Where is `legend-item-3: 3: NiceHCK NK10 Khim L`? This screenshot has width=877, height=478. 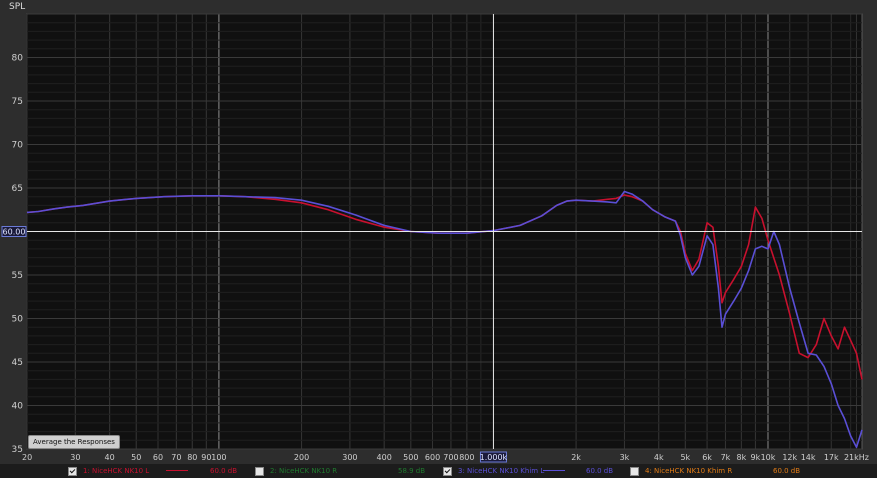
legend-item-3: 3: NiceHCK NK10 Khim L is located at coordinates (504, 471).